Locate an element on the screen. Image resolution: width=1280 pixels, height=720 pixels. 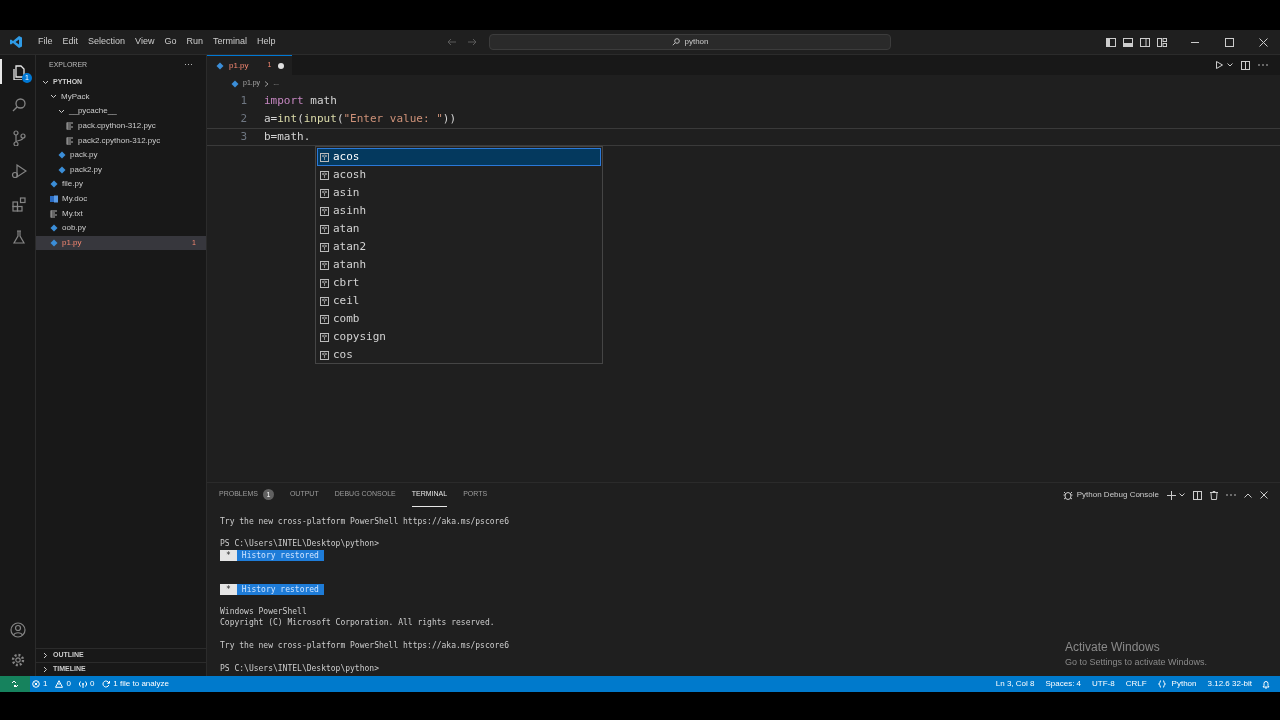
remote-button is located at coordinates (15, 684).